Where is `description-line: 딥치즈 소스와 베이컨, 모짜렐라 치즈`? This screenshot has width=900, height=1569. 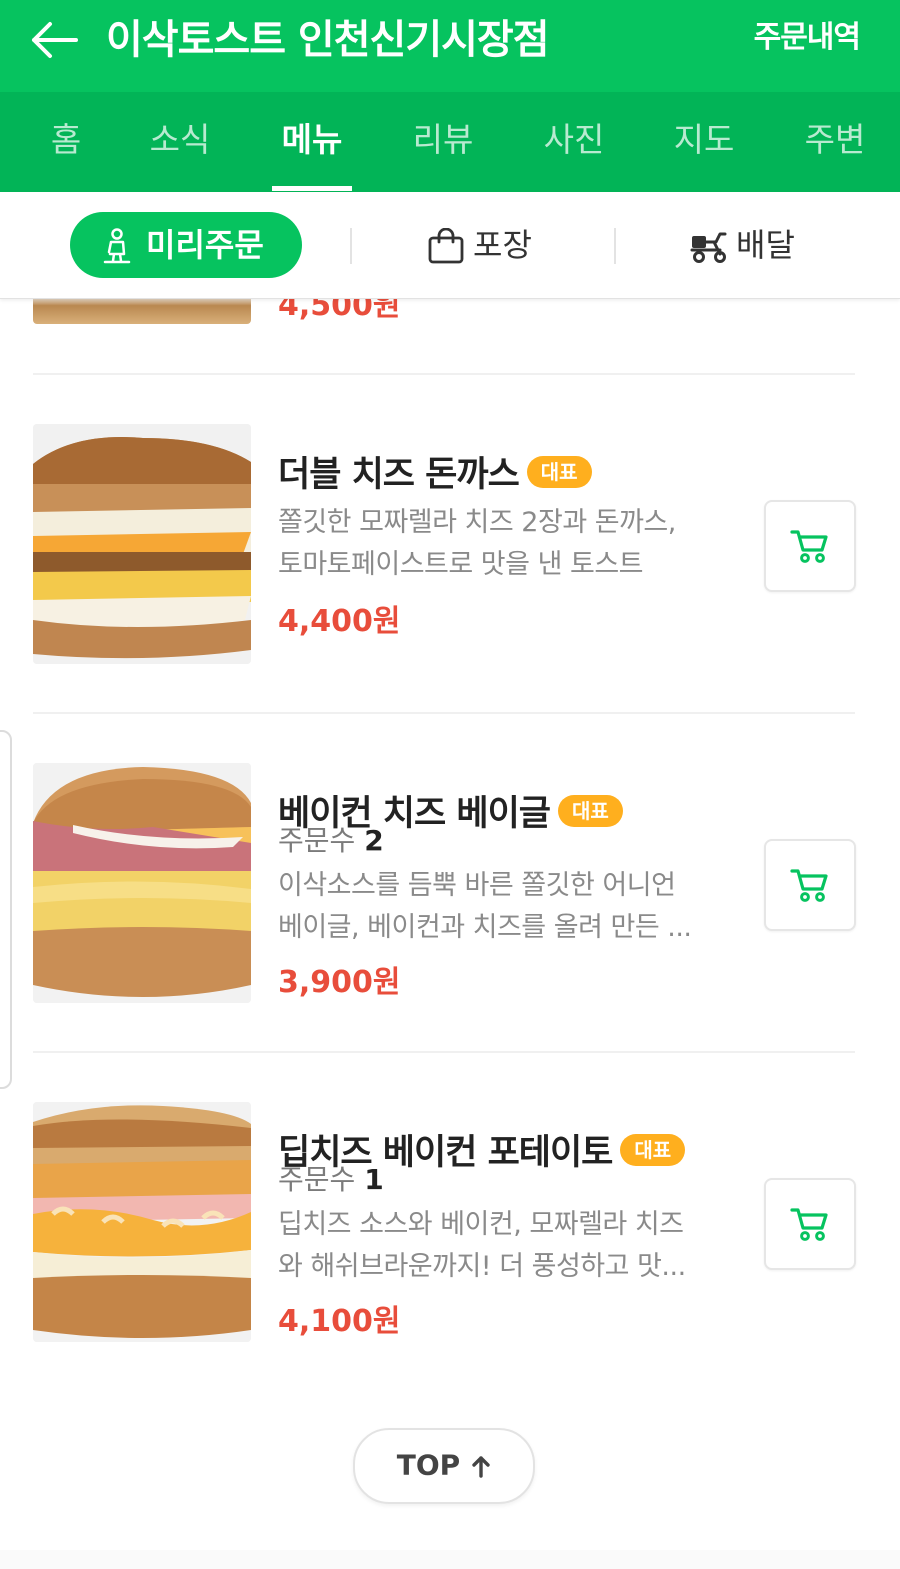
description-line: 딥치즈 소스와 베이컨, 모짜렐라 치즈 is located at coordinates (481, 1224).